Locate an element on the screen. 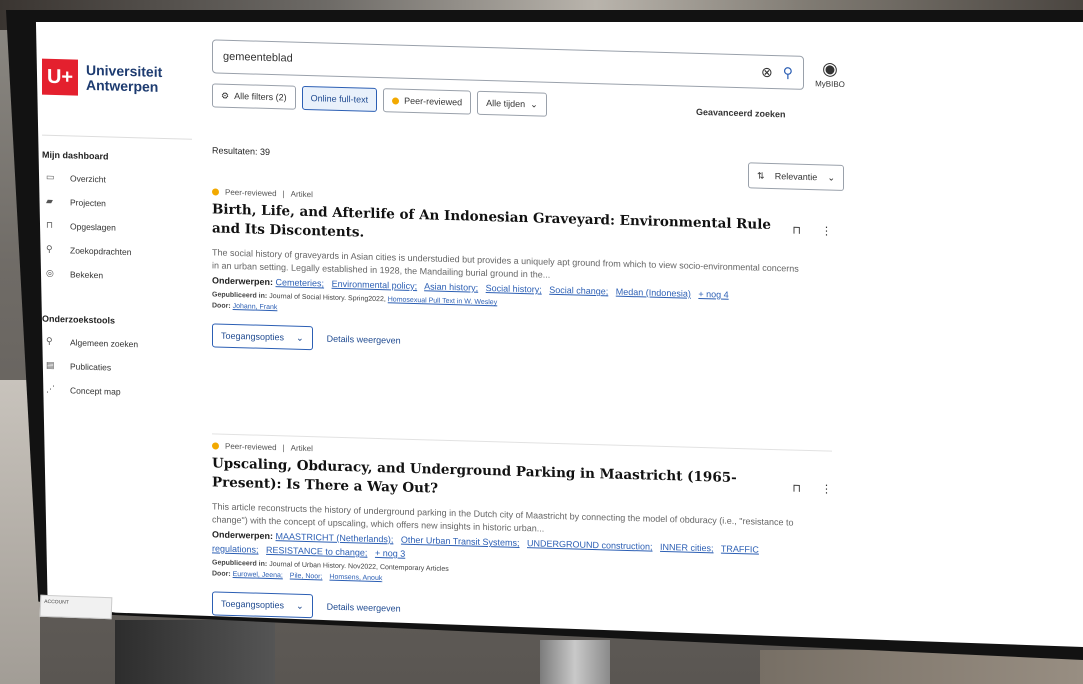  sidebar-item-publications: ▤ Publicaties is located at coordinates (119, 367).